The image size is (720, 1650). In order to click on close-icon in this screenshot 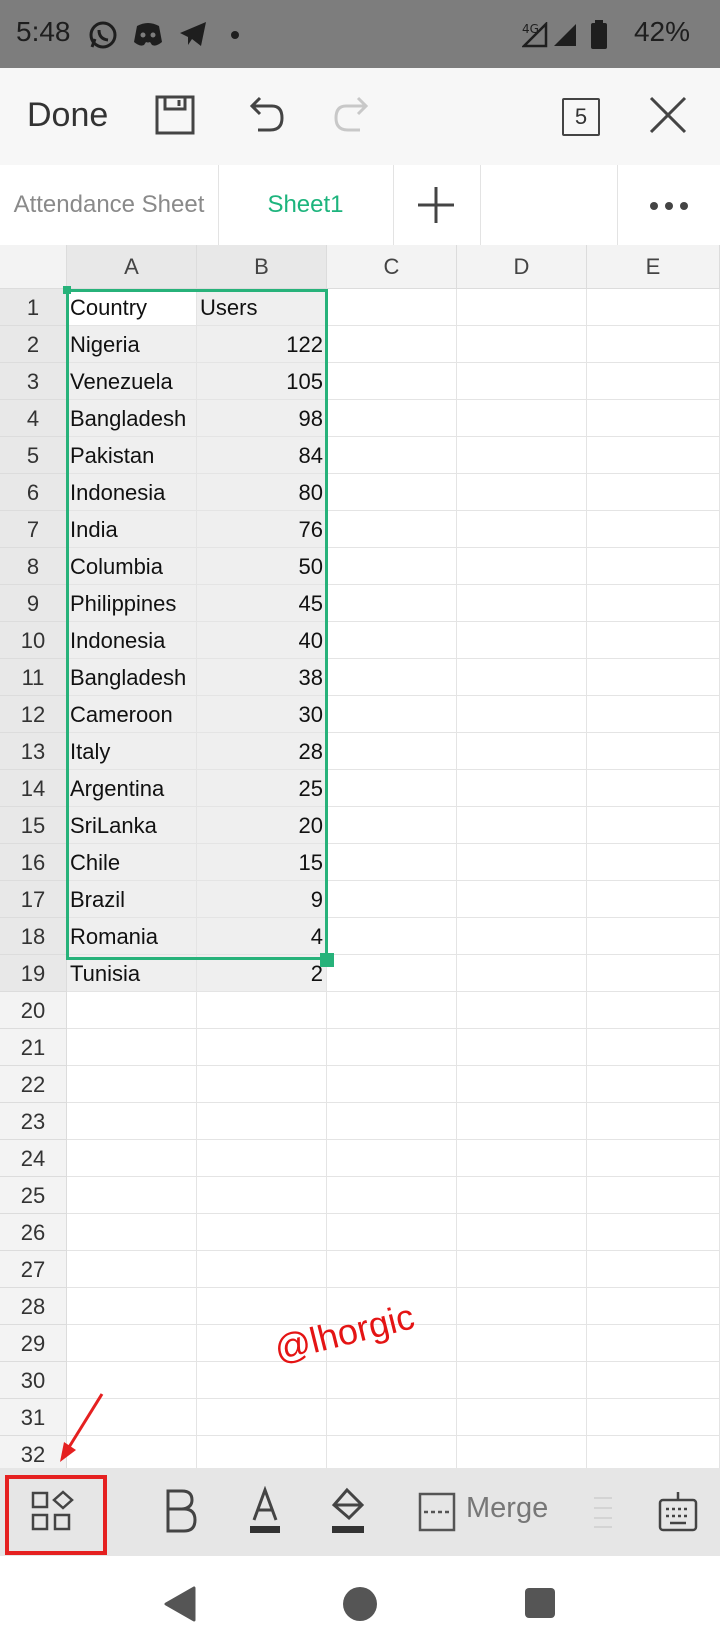, I will do `click(668, 115)`.